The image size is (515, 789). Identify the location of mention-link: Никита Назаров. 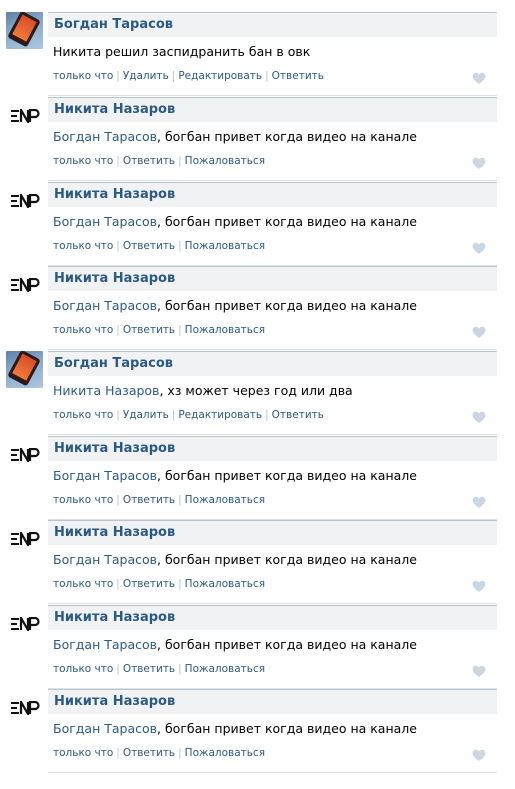
(106, 390).